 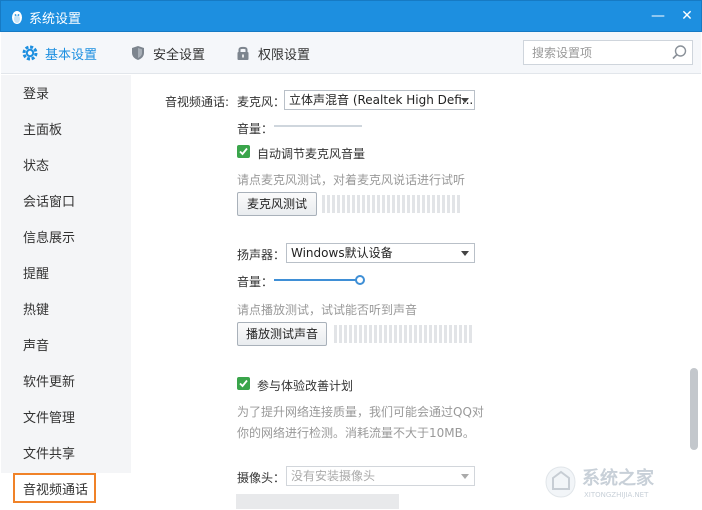 What do you see at coordinates (560, 482) in the screenshot?
I see `watermark-logo-icon` at bounding box center [560, 482].